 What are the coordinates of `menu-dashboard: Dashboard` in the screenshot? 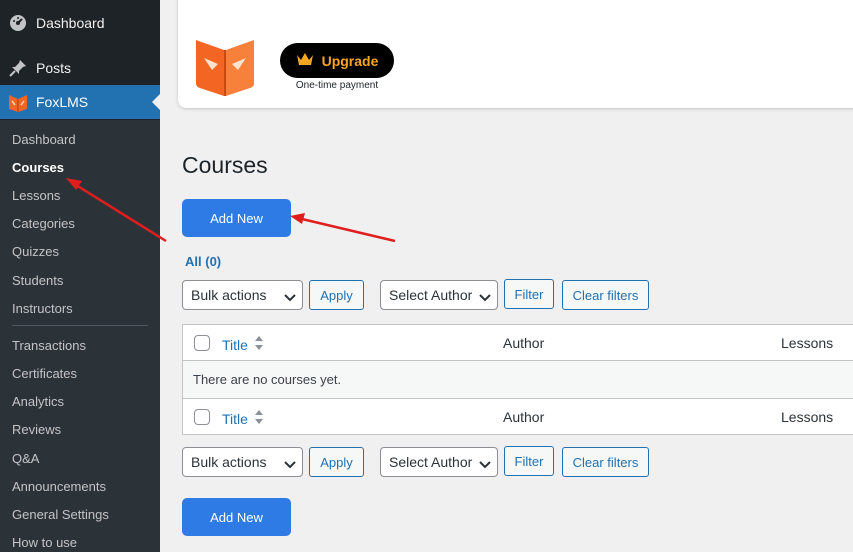 It's located at (80, 23).